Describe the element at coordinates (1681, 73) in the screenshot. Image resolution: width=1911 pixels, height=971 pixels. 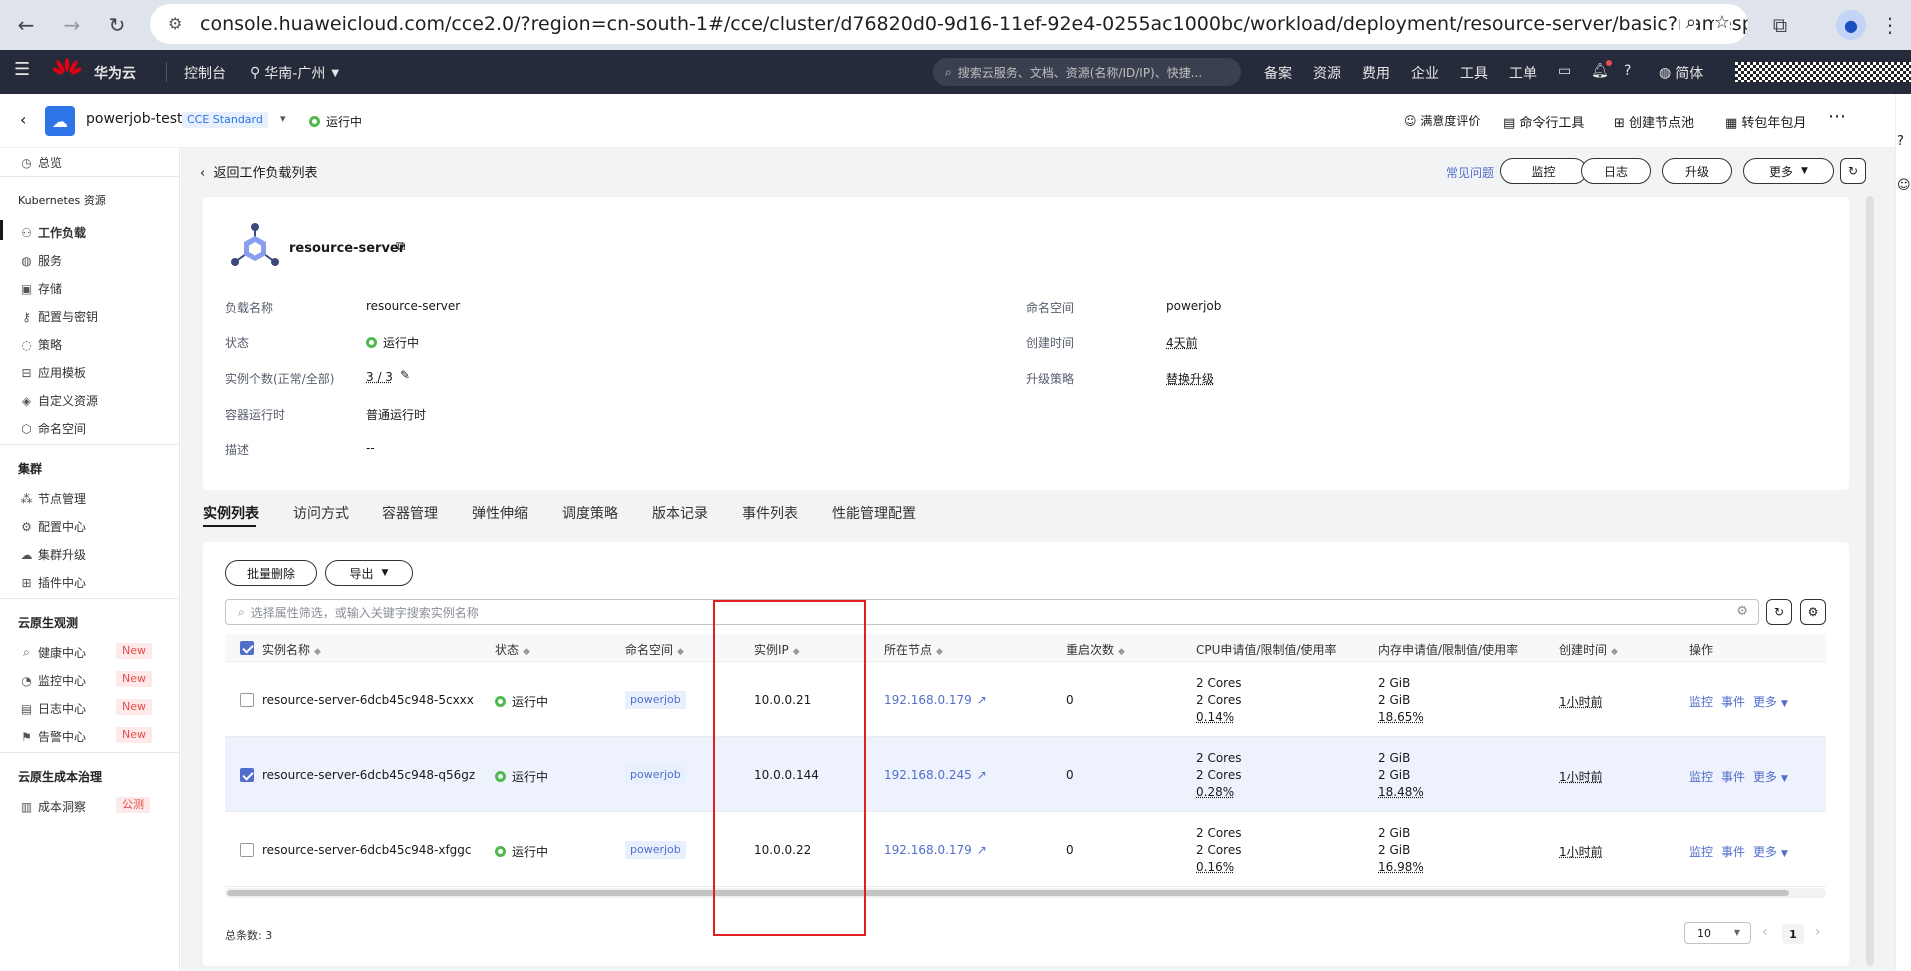
I see `language-selector: ◍ 简体` at that location.